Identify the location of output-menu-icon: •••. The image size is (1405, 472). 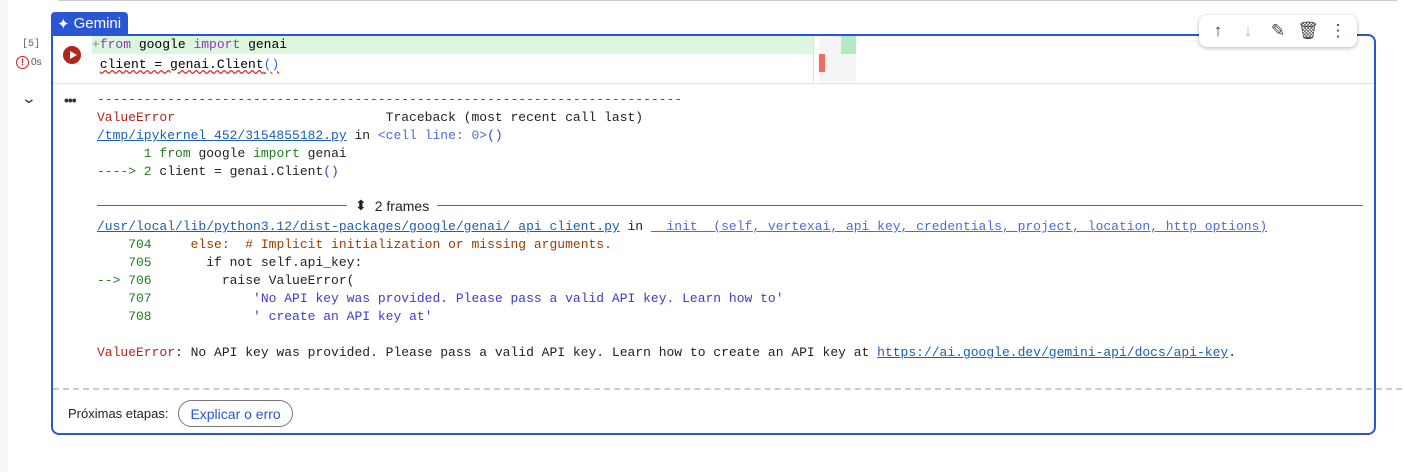
(70, 100).